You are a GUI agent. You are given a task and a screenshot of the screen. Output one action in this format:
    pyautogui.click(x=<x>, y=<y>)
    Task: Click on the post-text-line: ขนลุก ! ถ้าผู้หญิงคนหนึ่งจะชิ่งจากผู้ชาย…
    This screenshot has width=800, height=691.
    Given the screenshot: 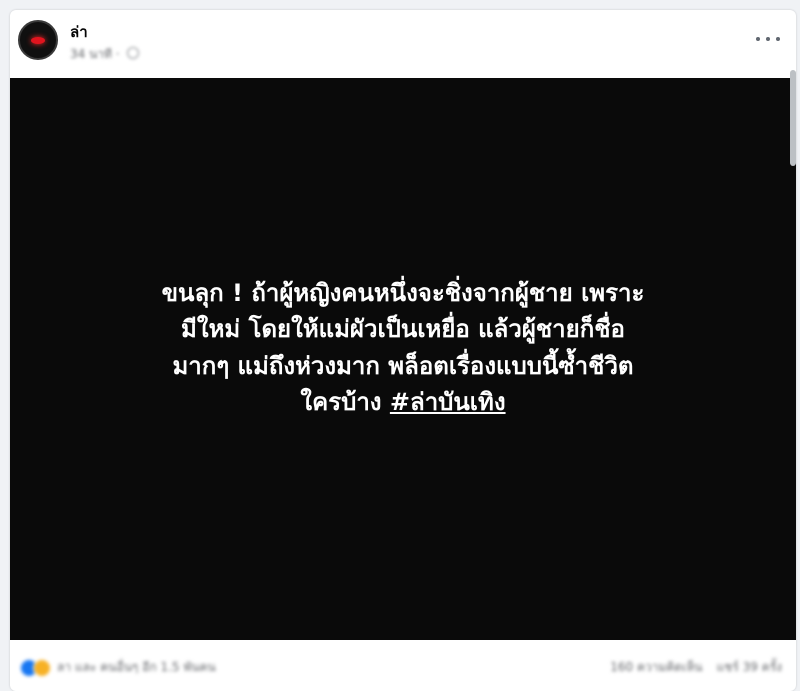 What is the action you would take?
    pyautogui.click(x=403, y=293)
    